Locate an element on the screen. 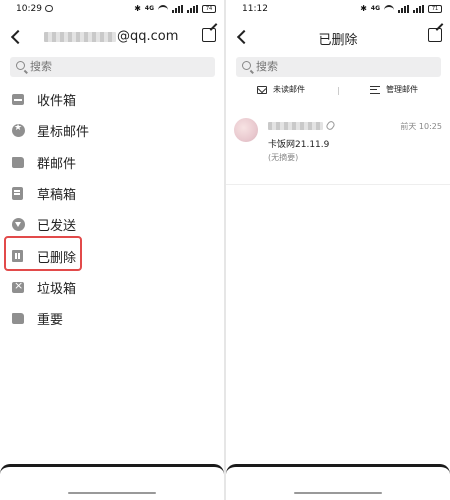 This screenshot has width=450, height=500. mail-sender is located at coordinates (302, 125).